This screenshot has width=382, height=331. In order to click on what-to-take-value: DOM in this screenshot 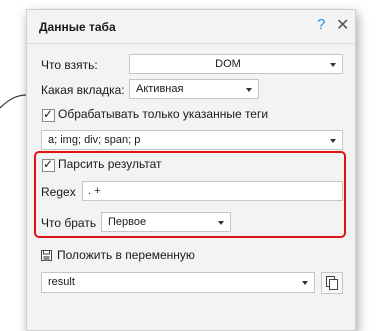, I will do `click(228, 64)`.